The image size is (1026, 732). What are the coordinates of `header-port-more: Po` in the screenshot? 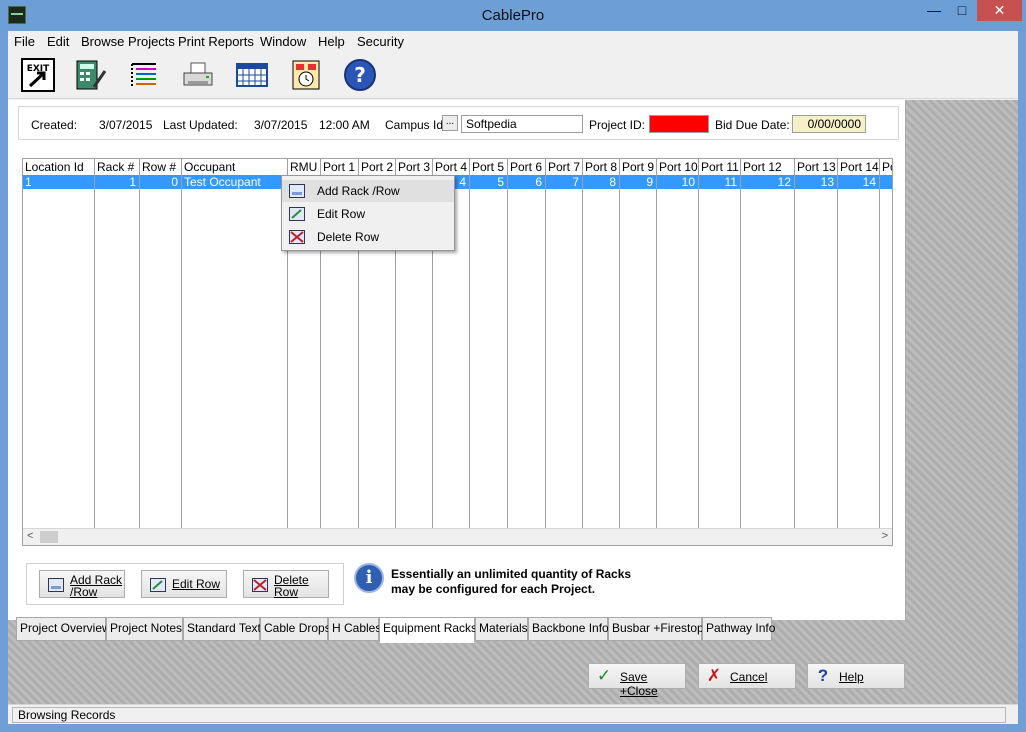 It's located at (886, 167).